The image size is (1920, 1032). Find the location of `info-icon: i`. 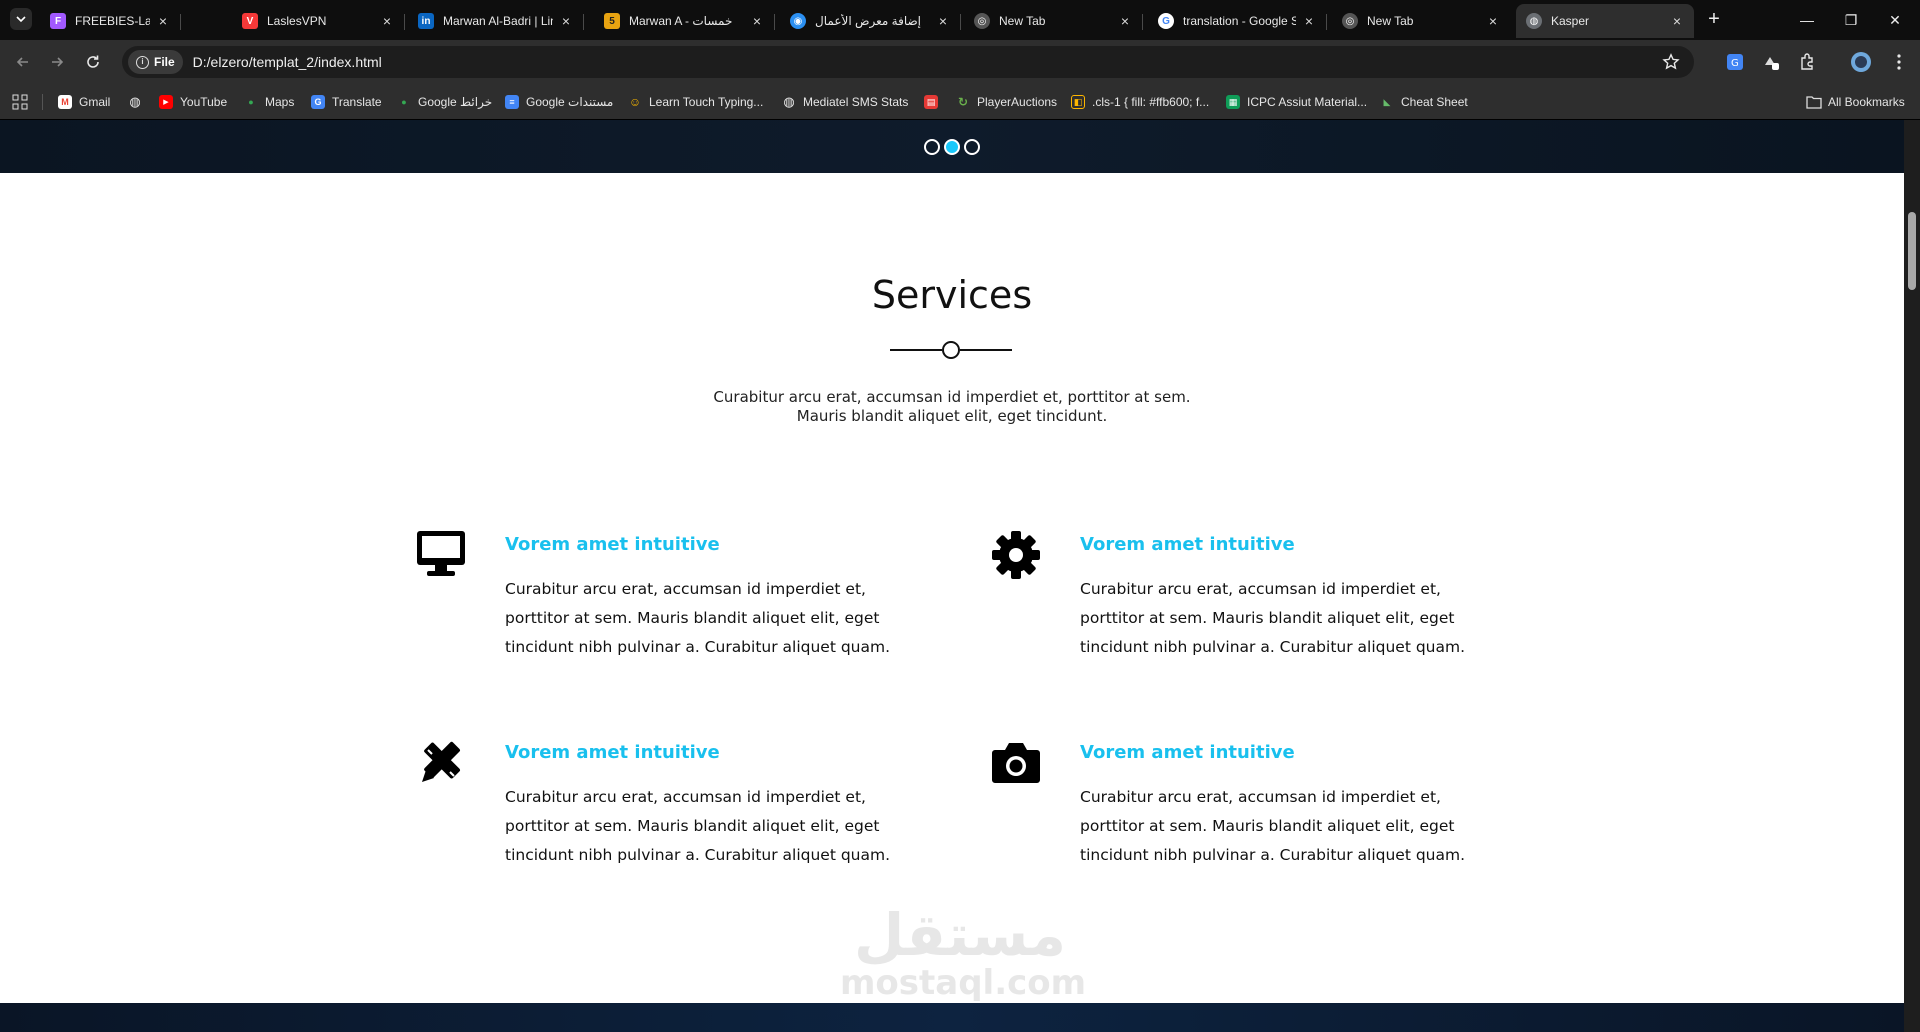

info-icon: i is located at coordinates (142, 62).